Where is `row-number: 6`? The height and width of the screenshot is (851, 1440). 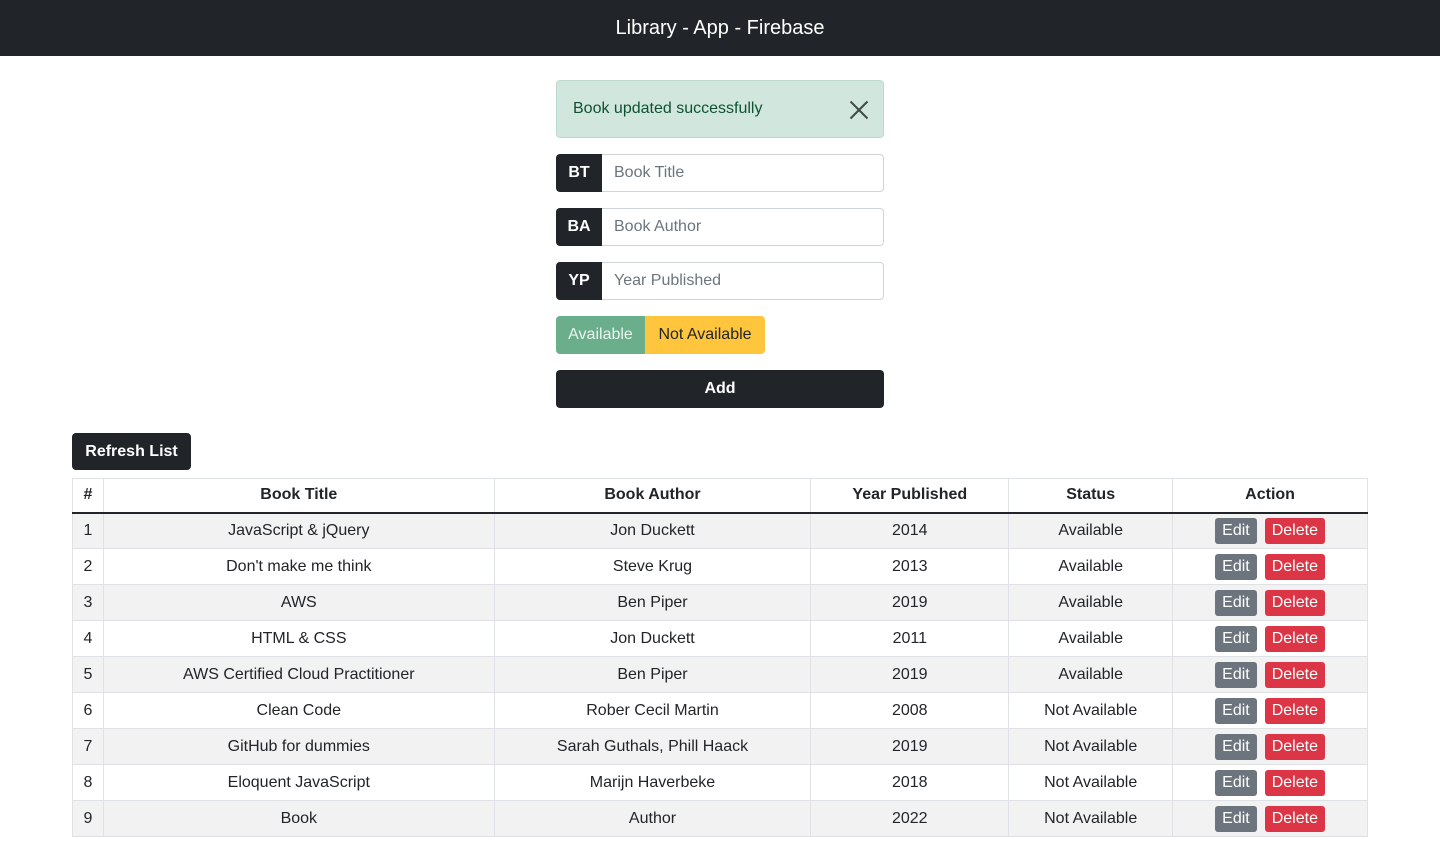 row-number: 6 is located at coordinates (88, 710).